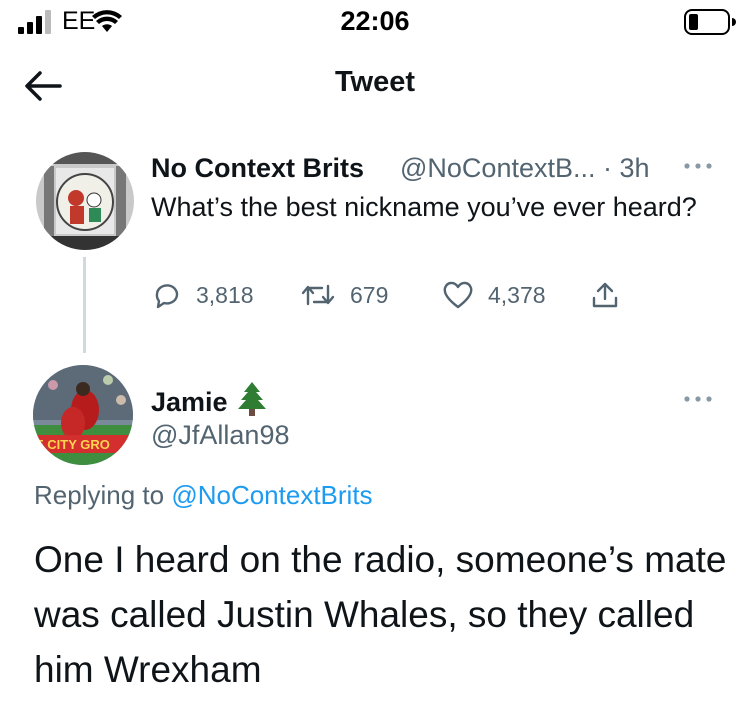 Image resolution: width=750 pixels, height=725 pixels. Describe the element at coordinates (220, 435) in the screenshot. I see `reply-author-handle: @JfAllan98` at that location.